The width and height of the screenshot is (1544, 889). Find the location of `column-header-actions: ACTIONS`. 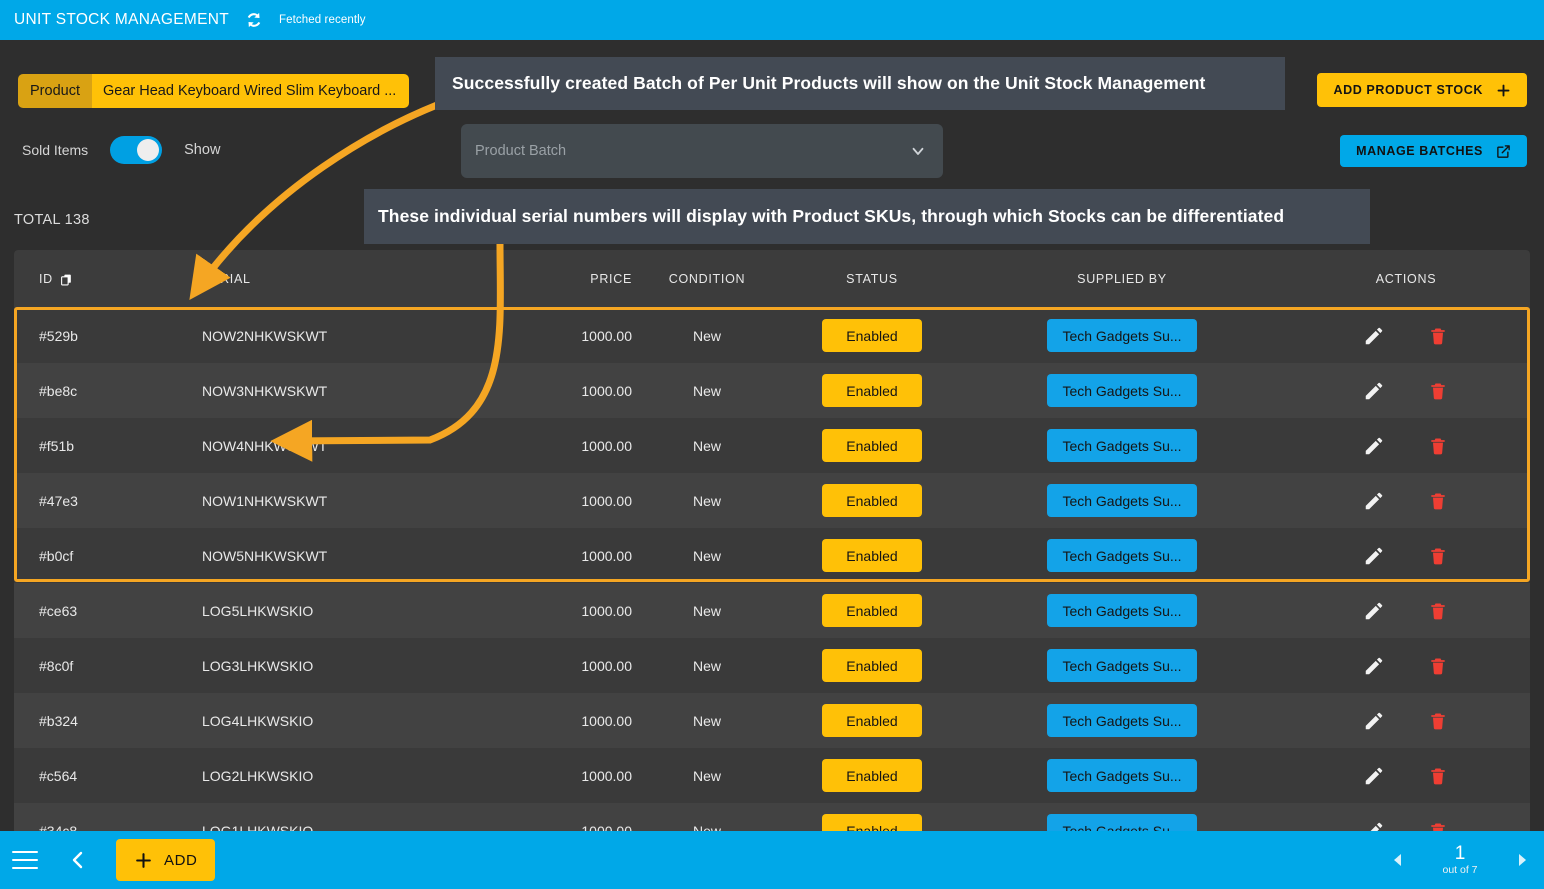

column-header-actions: ACTIONS is located at coordinates (1406, 279).